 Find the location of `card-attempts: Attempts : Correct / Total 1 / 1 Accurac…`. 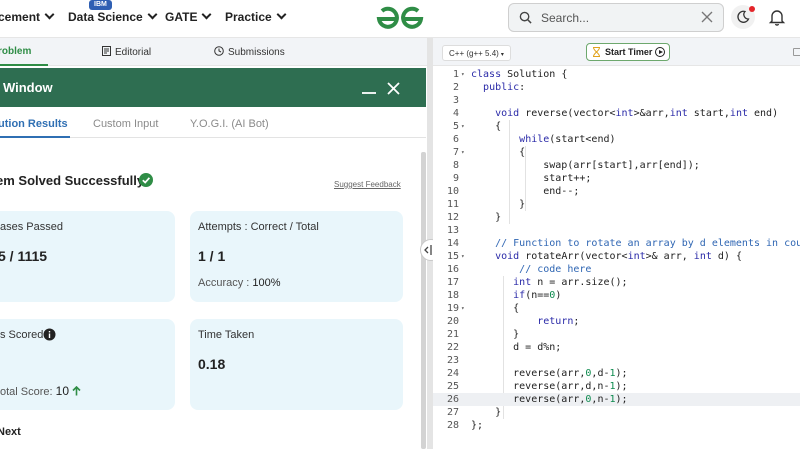

card-attempts: Attempts : Correct / Total 1 / 1 Accurac… is located at coordinates (296, 256).